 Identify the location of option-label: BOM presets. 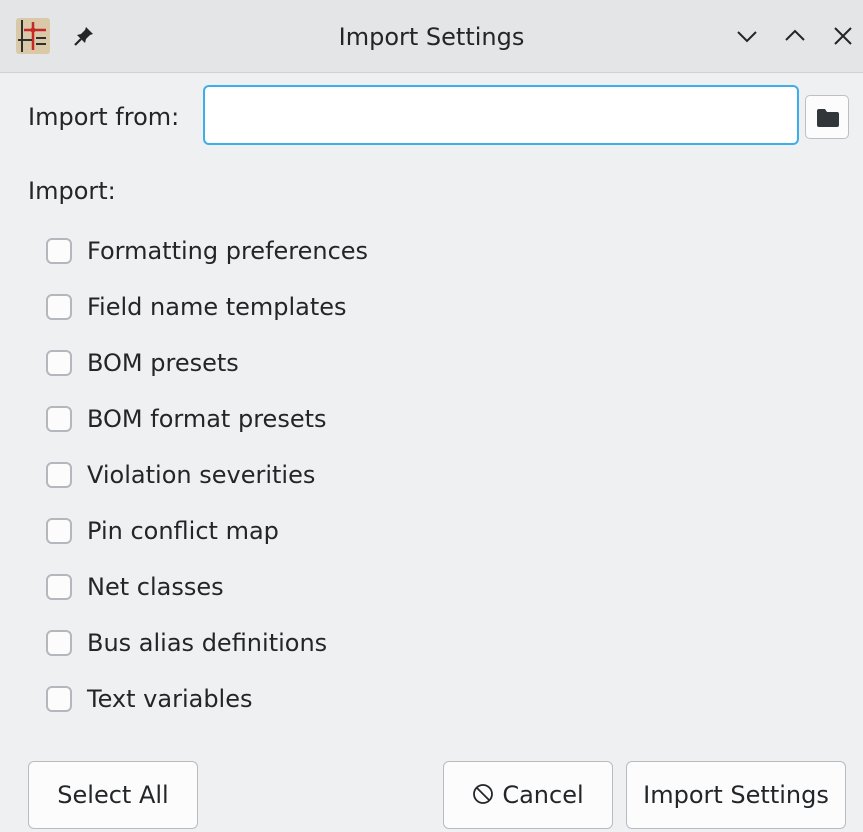
(163, 363).